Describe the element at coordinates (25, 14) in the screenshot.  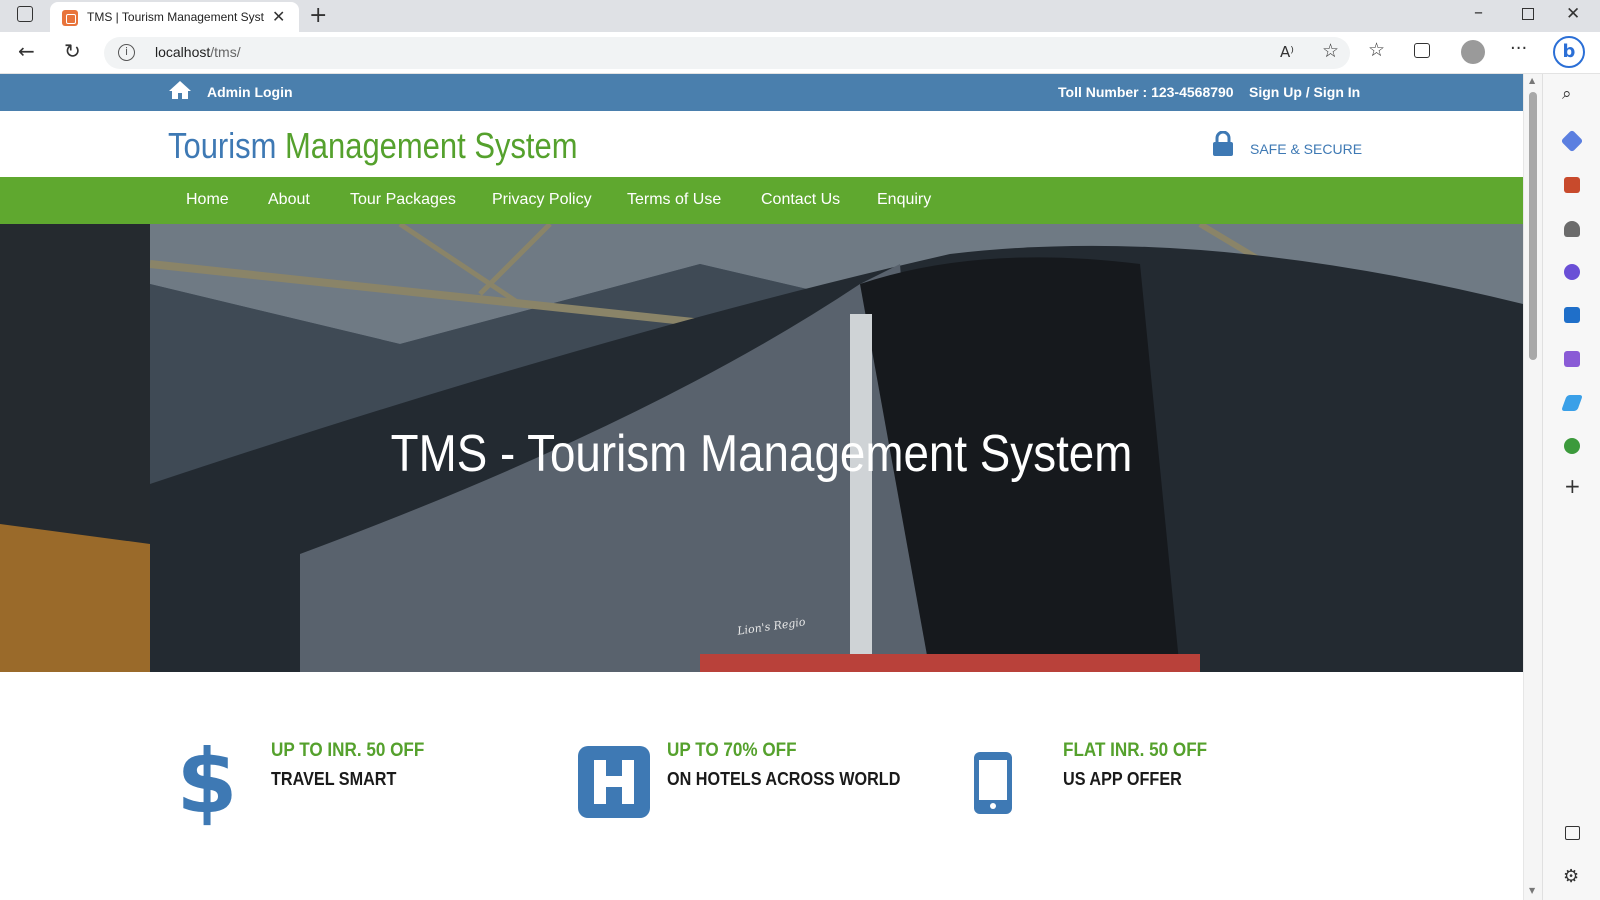
I see `tab-actions-icon` at that location.